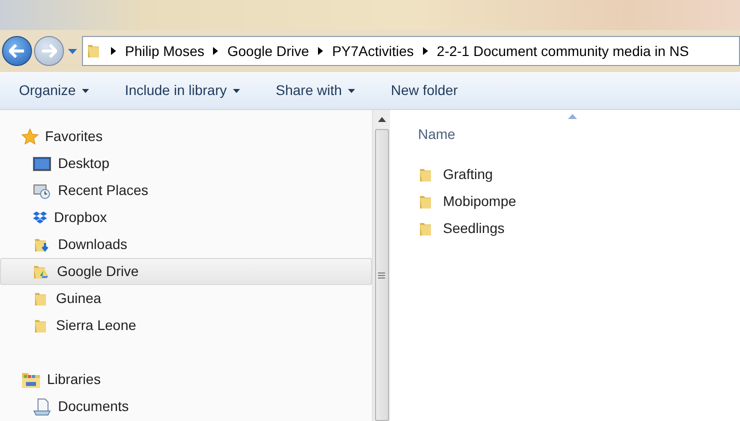 The image size is (740, 421). I want to click on nav-label: Desktop, so click(84, 163).